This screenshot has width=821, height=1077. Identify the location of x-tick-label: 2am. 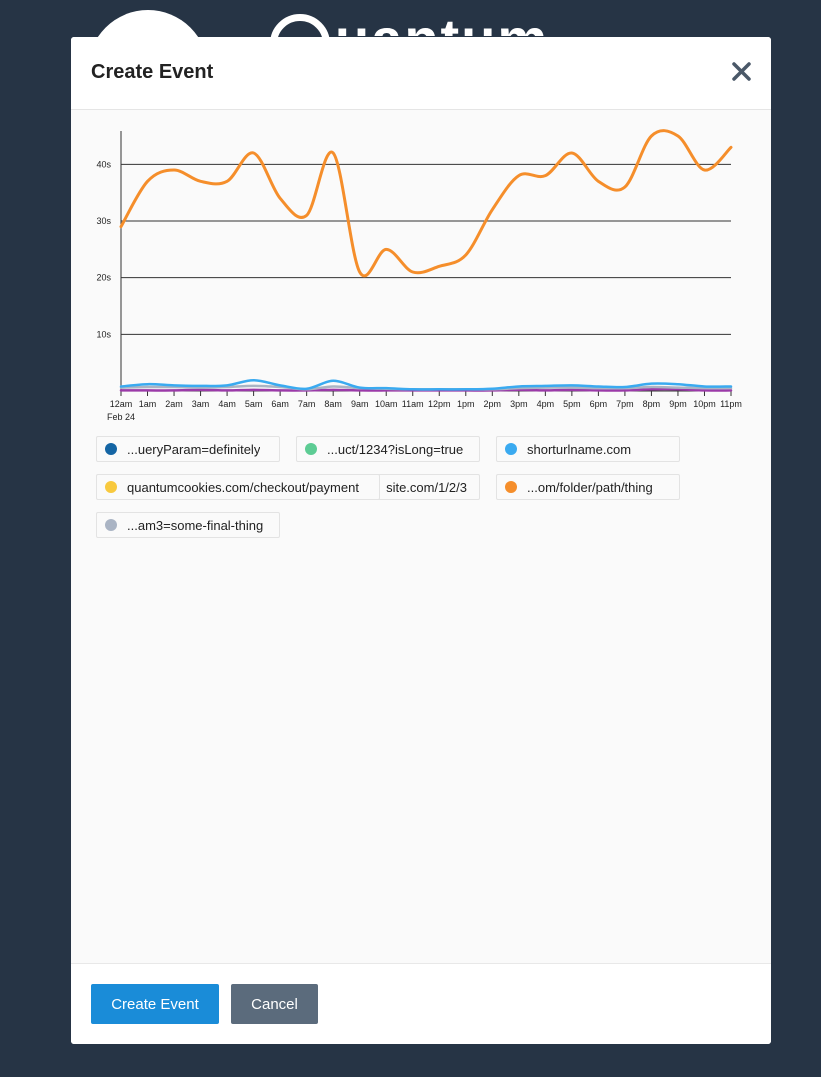
(174, 404).